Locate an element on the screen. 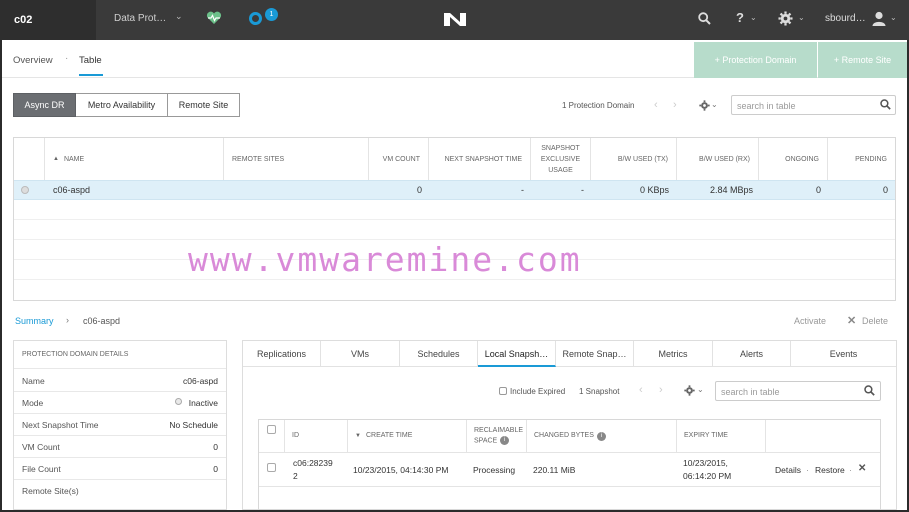 The width and height of the screenshot is (909, 512). column-header-create-time: ▼ CREATE TIME is located at coordinates (407, 436).